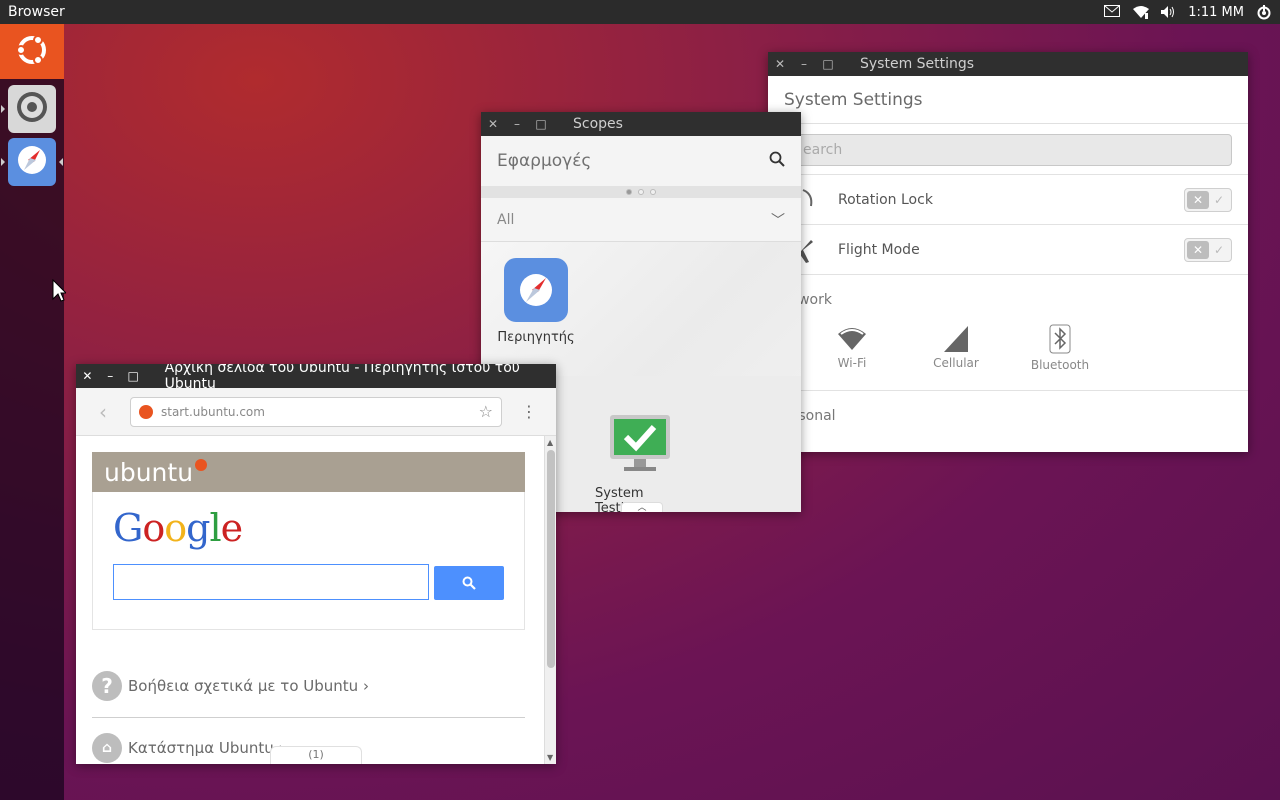 The height and width of the screenshot is (800, 1280). What do you see at coordinates (506, 219) in the screenshot?
I see `department-label: All` at bounding box center [506, 219].